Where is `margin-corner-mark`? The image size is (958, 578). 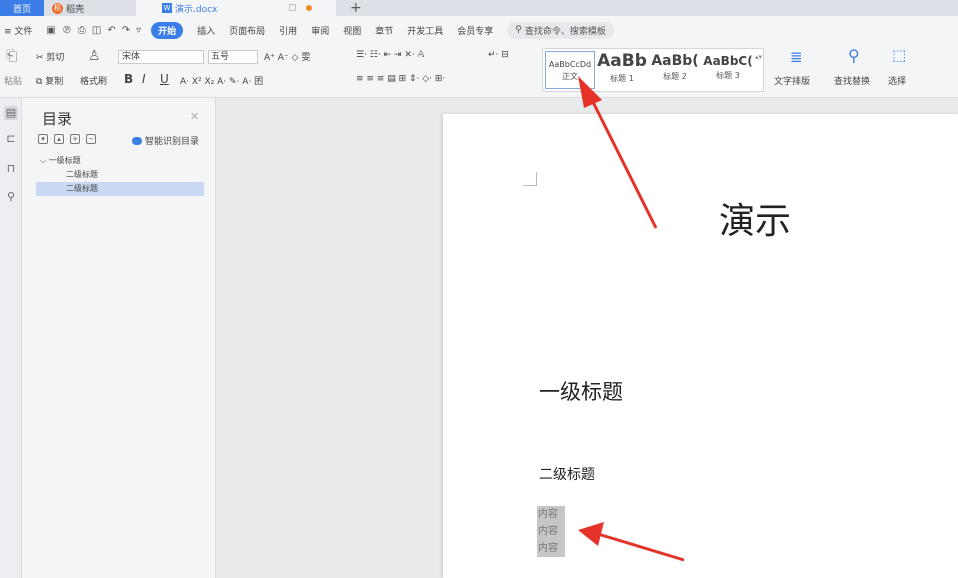 margin-corner-mark is located at coordinates (530, 179).